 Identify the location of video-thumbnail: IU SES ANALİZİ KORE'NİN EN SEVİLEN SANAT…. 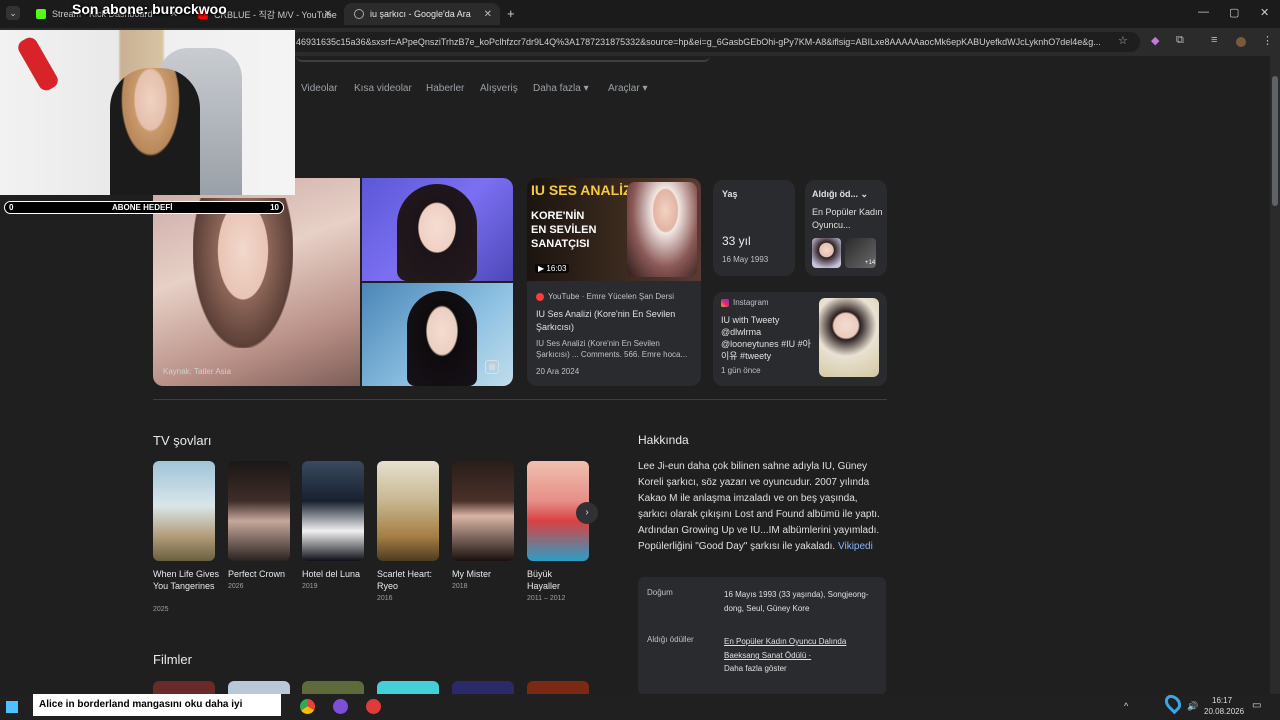
(614, 229).